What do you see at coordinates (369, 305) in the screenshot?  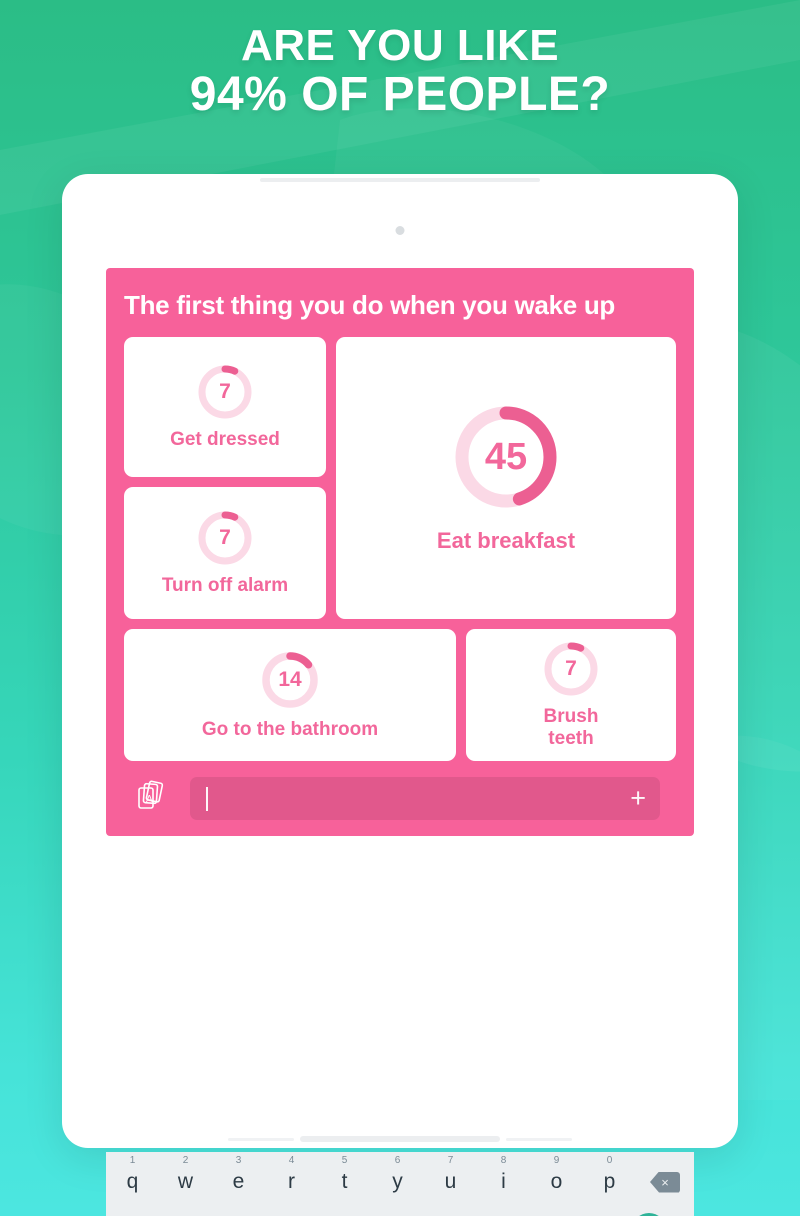 I see `question-title: The first thing you do when you wake up` at bounding box center [369, 305].